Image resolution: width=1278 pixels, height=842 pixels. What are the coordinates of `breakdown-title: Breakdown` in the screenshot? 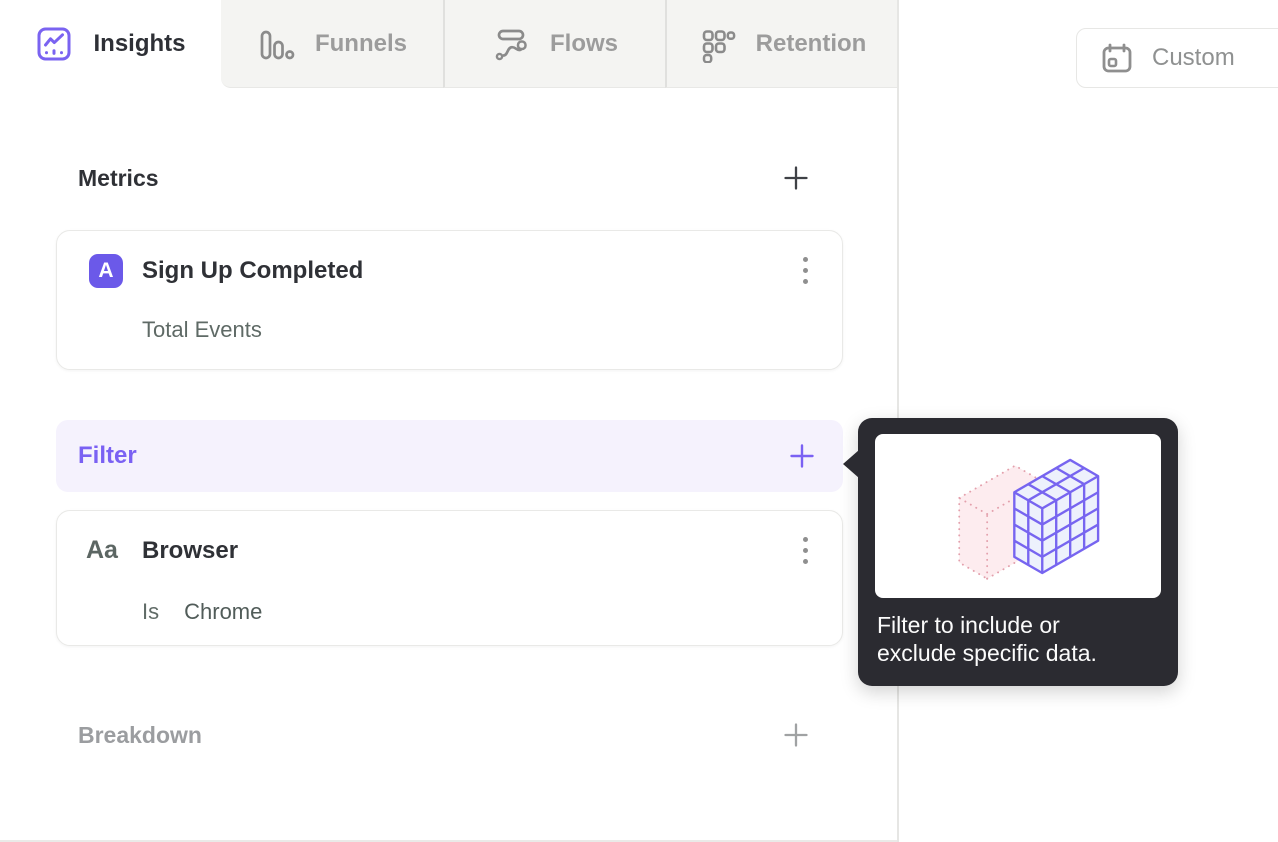 It's located at (140, 734).